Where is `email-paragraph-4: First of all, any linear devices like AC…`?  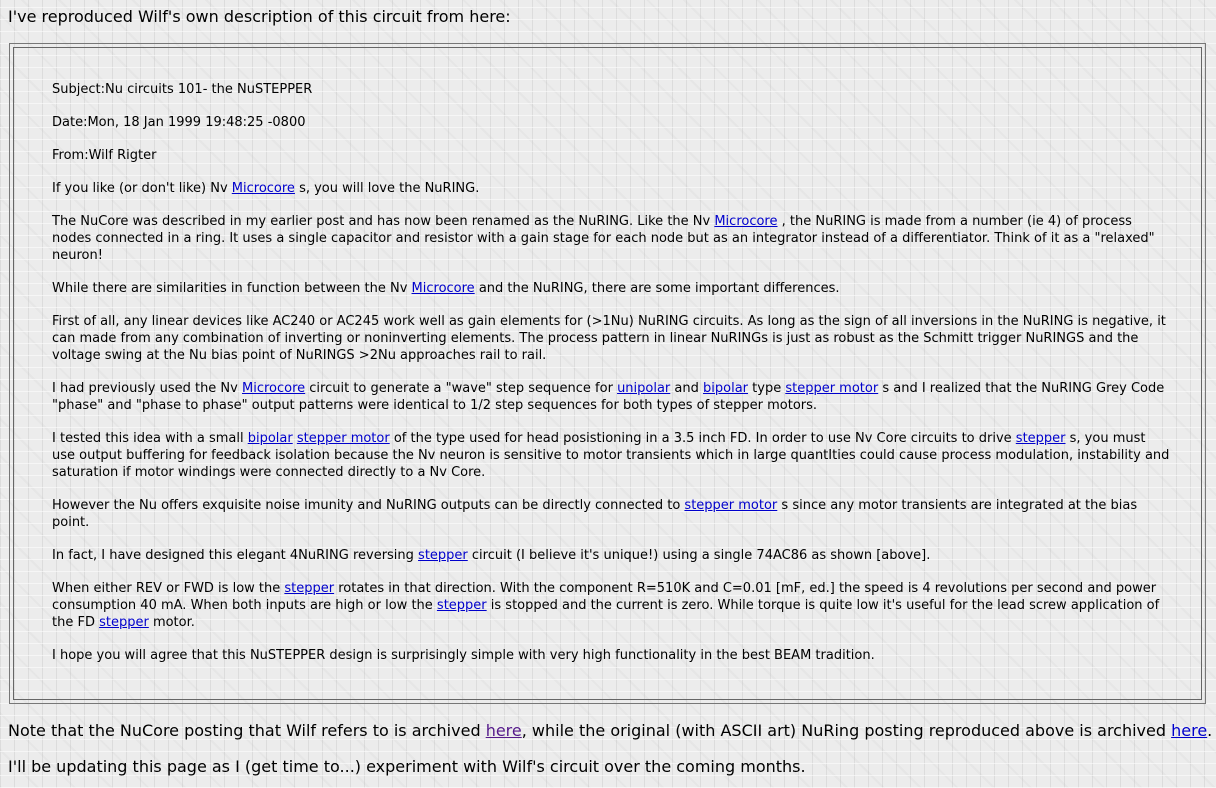 email-paragraph-4: First of all, any linear devices like AC… is located at coordinates (609, 338).